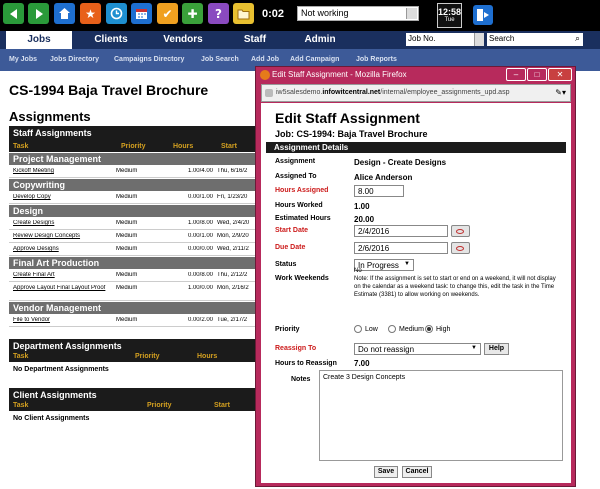 Image resolution: width=600 pixels, height=489 pixels. I want to click on start-date-calendar-icon, so click(460, 231).